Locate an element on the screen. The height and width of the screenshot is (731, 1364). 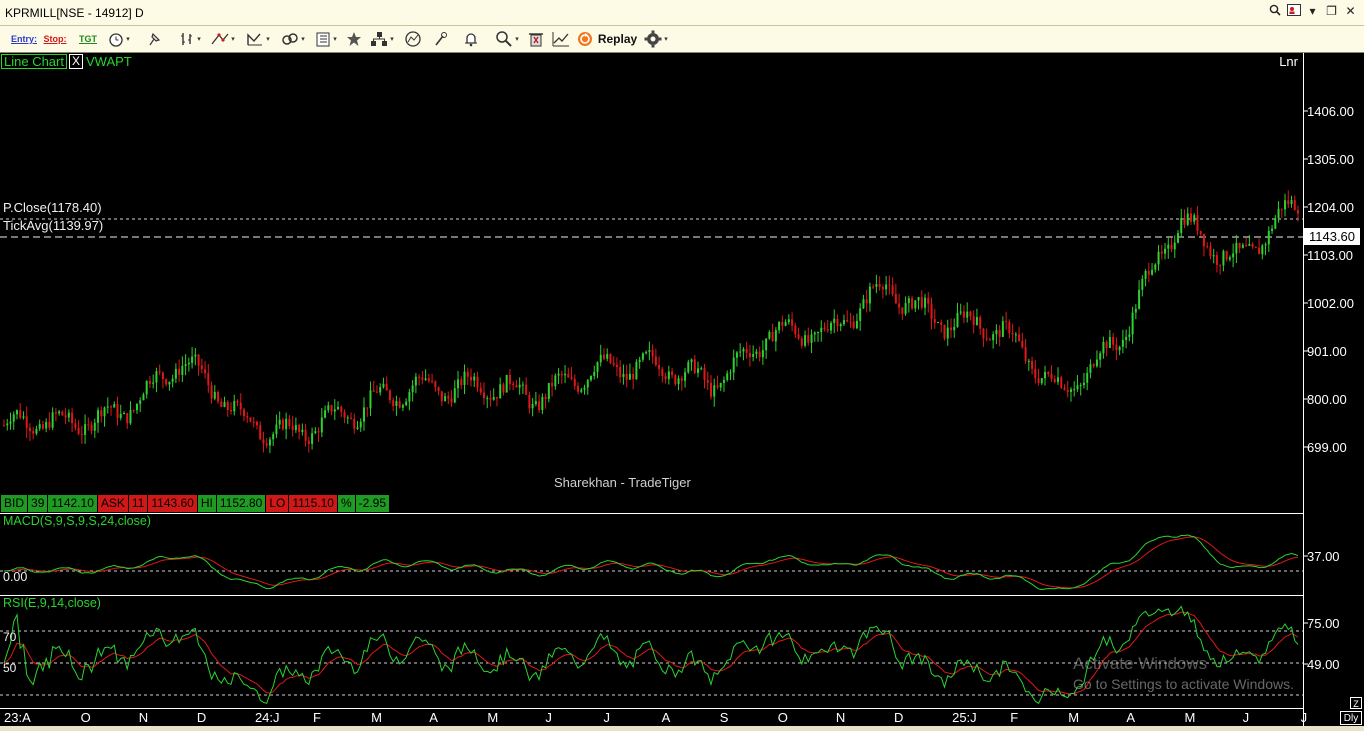
price-tick-label: 901.00 is located at coordinates (1327, 351).